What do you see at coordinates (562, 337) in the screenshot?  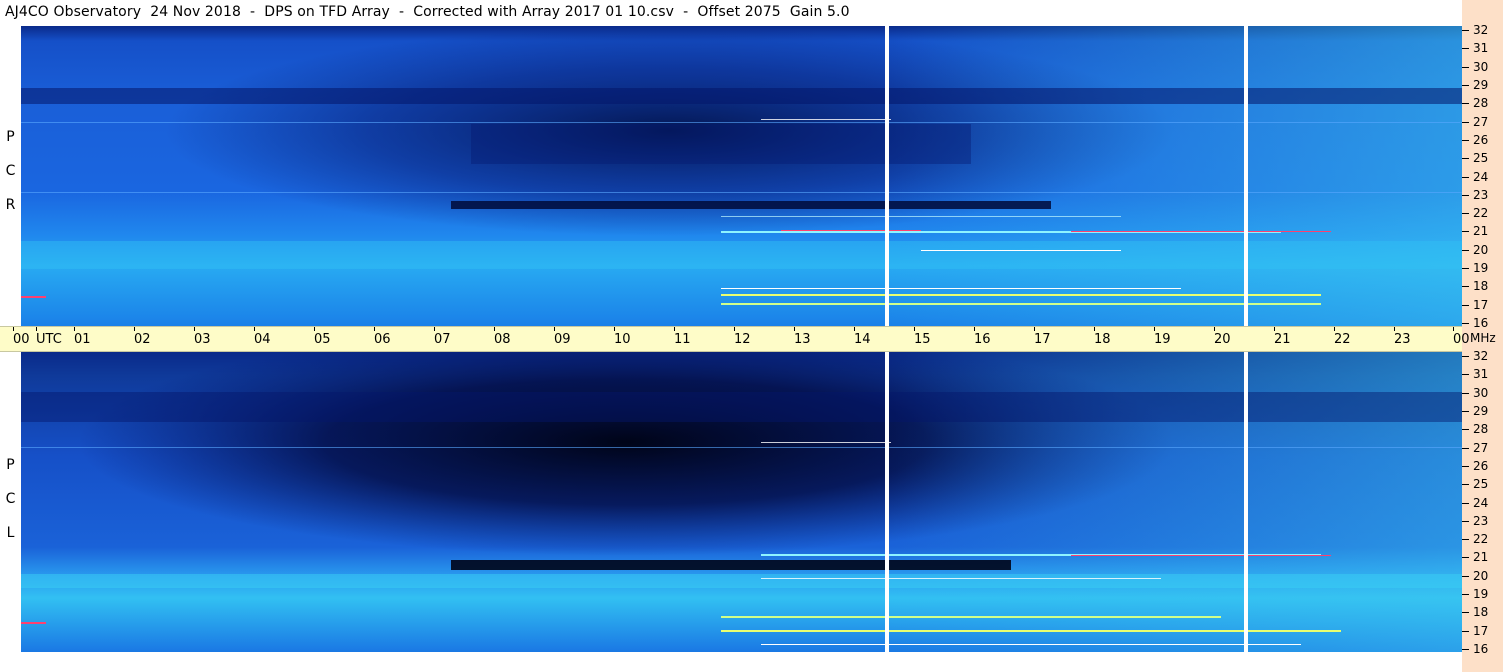 I see `time-tick-label: 09` at bounding box center [562, 337].